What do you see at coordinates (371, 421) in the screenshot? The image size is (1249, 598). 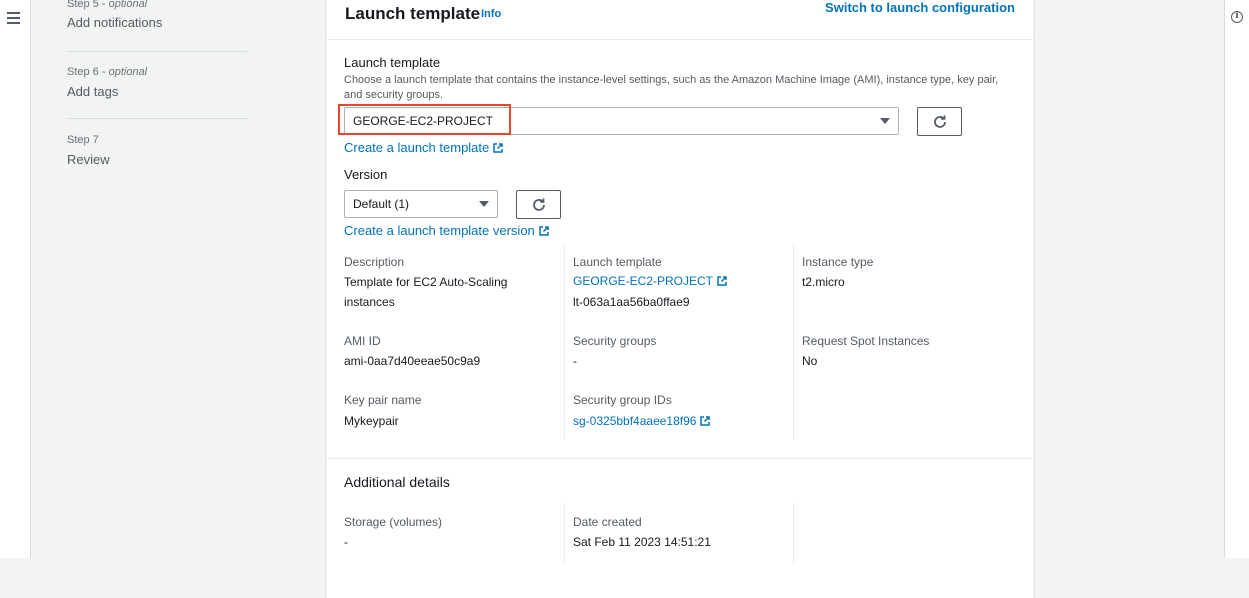 I see `key-pair-value: Mykeypair` at bounding box center [371, 421].